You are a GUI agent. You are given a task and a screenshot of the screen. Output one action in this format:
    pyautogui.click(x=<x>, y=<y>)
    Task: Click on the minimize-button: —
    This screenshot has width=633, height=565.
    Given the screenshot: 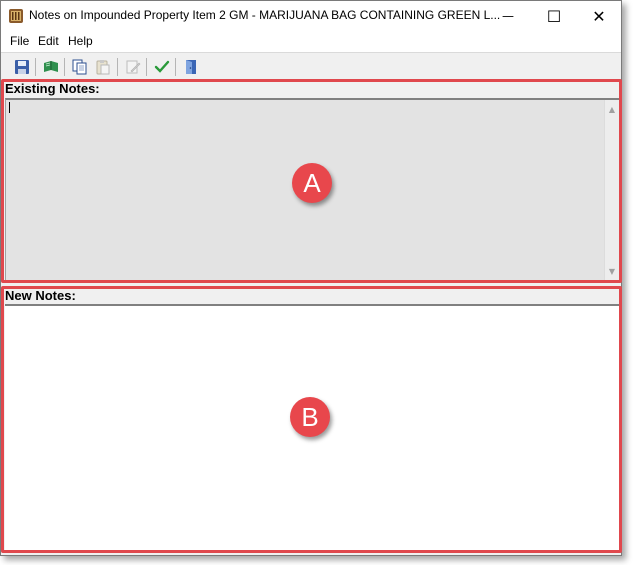 What is the action you would take?
    pyautogui.click(x=508, y=16)
    